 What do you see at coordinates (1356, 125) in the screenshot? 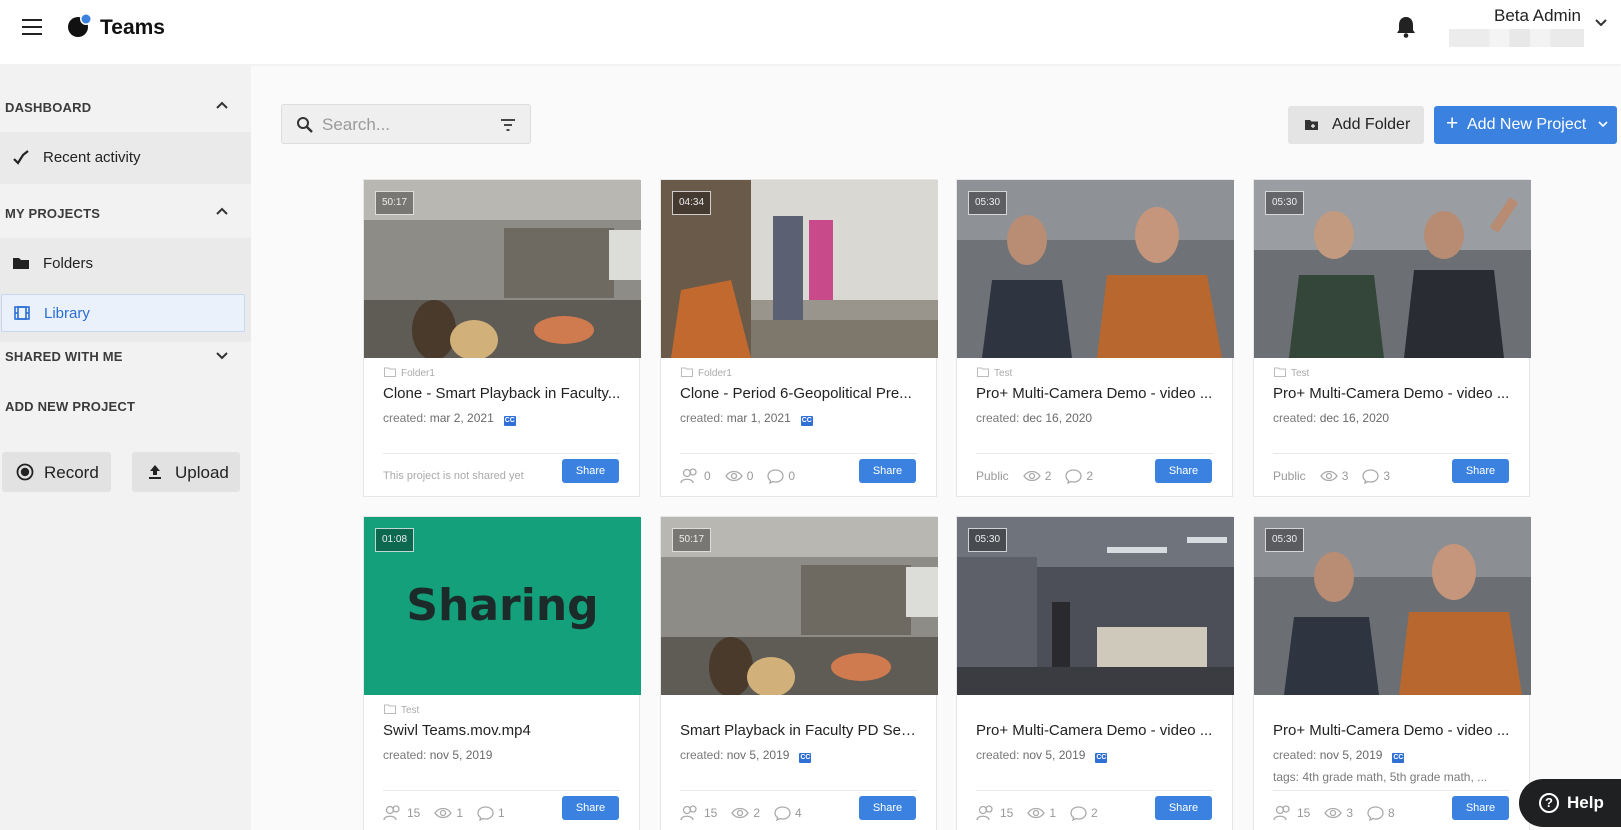
I see `add-folder-button: Add Folder` at bounding box center [1356, 125].